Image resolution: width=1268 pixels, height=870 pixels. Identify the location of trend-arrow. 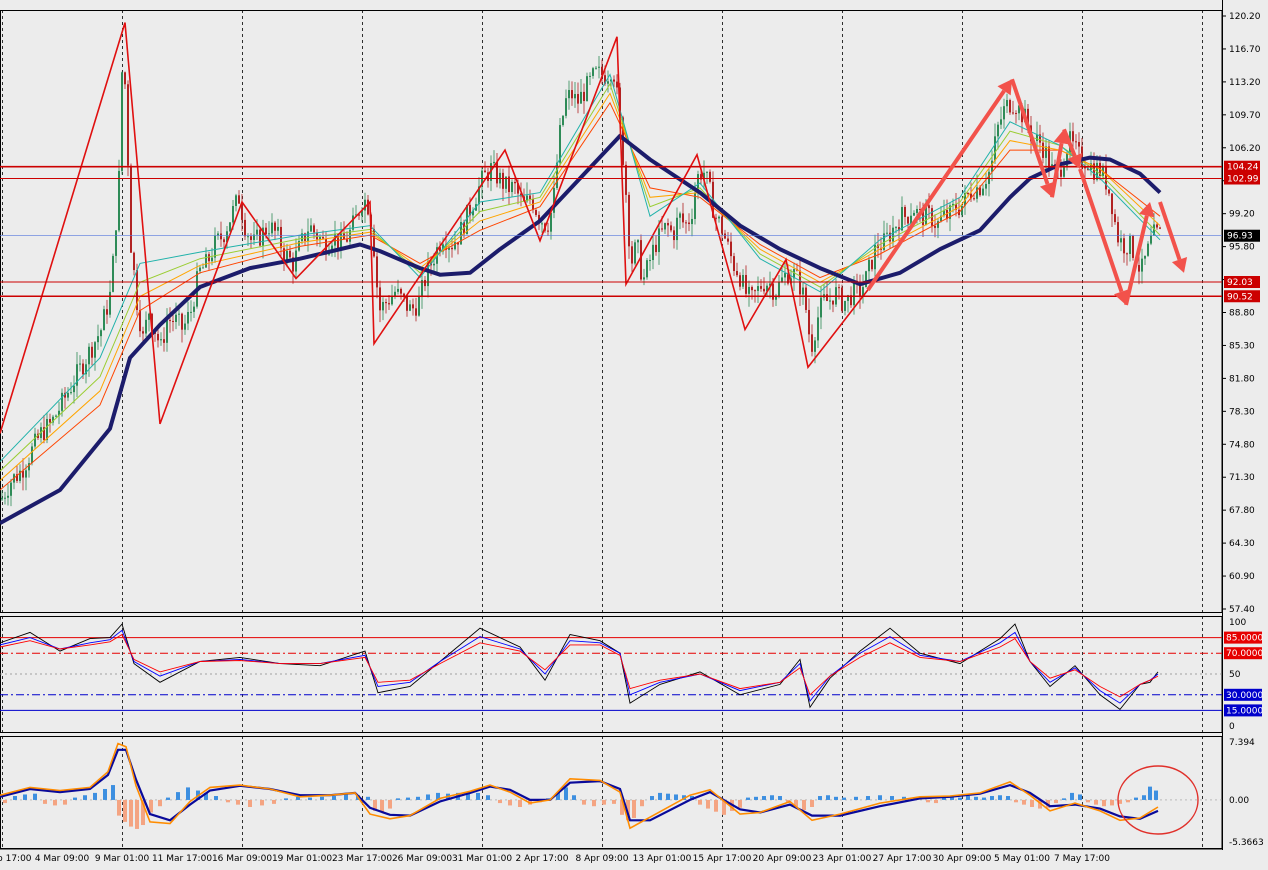
(1136, 260).